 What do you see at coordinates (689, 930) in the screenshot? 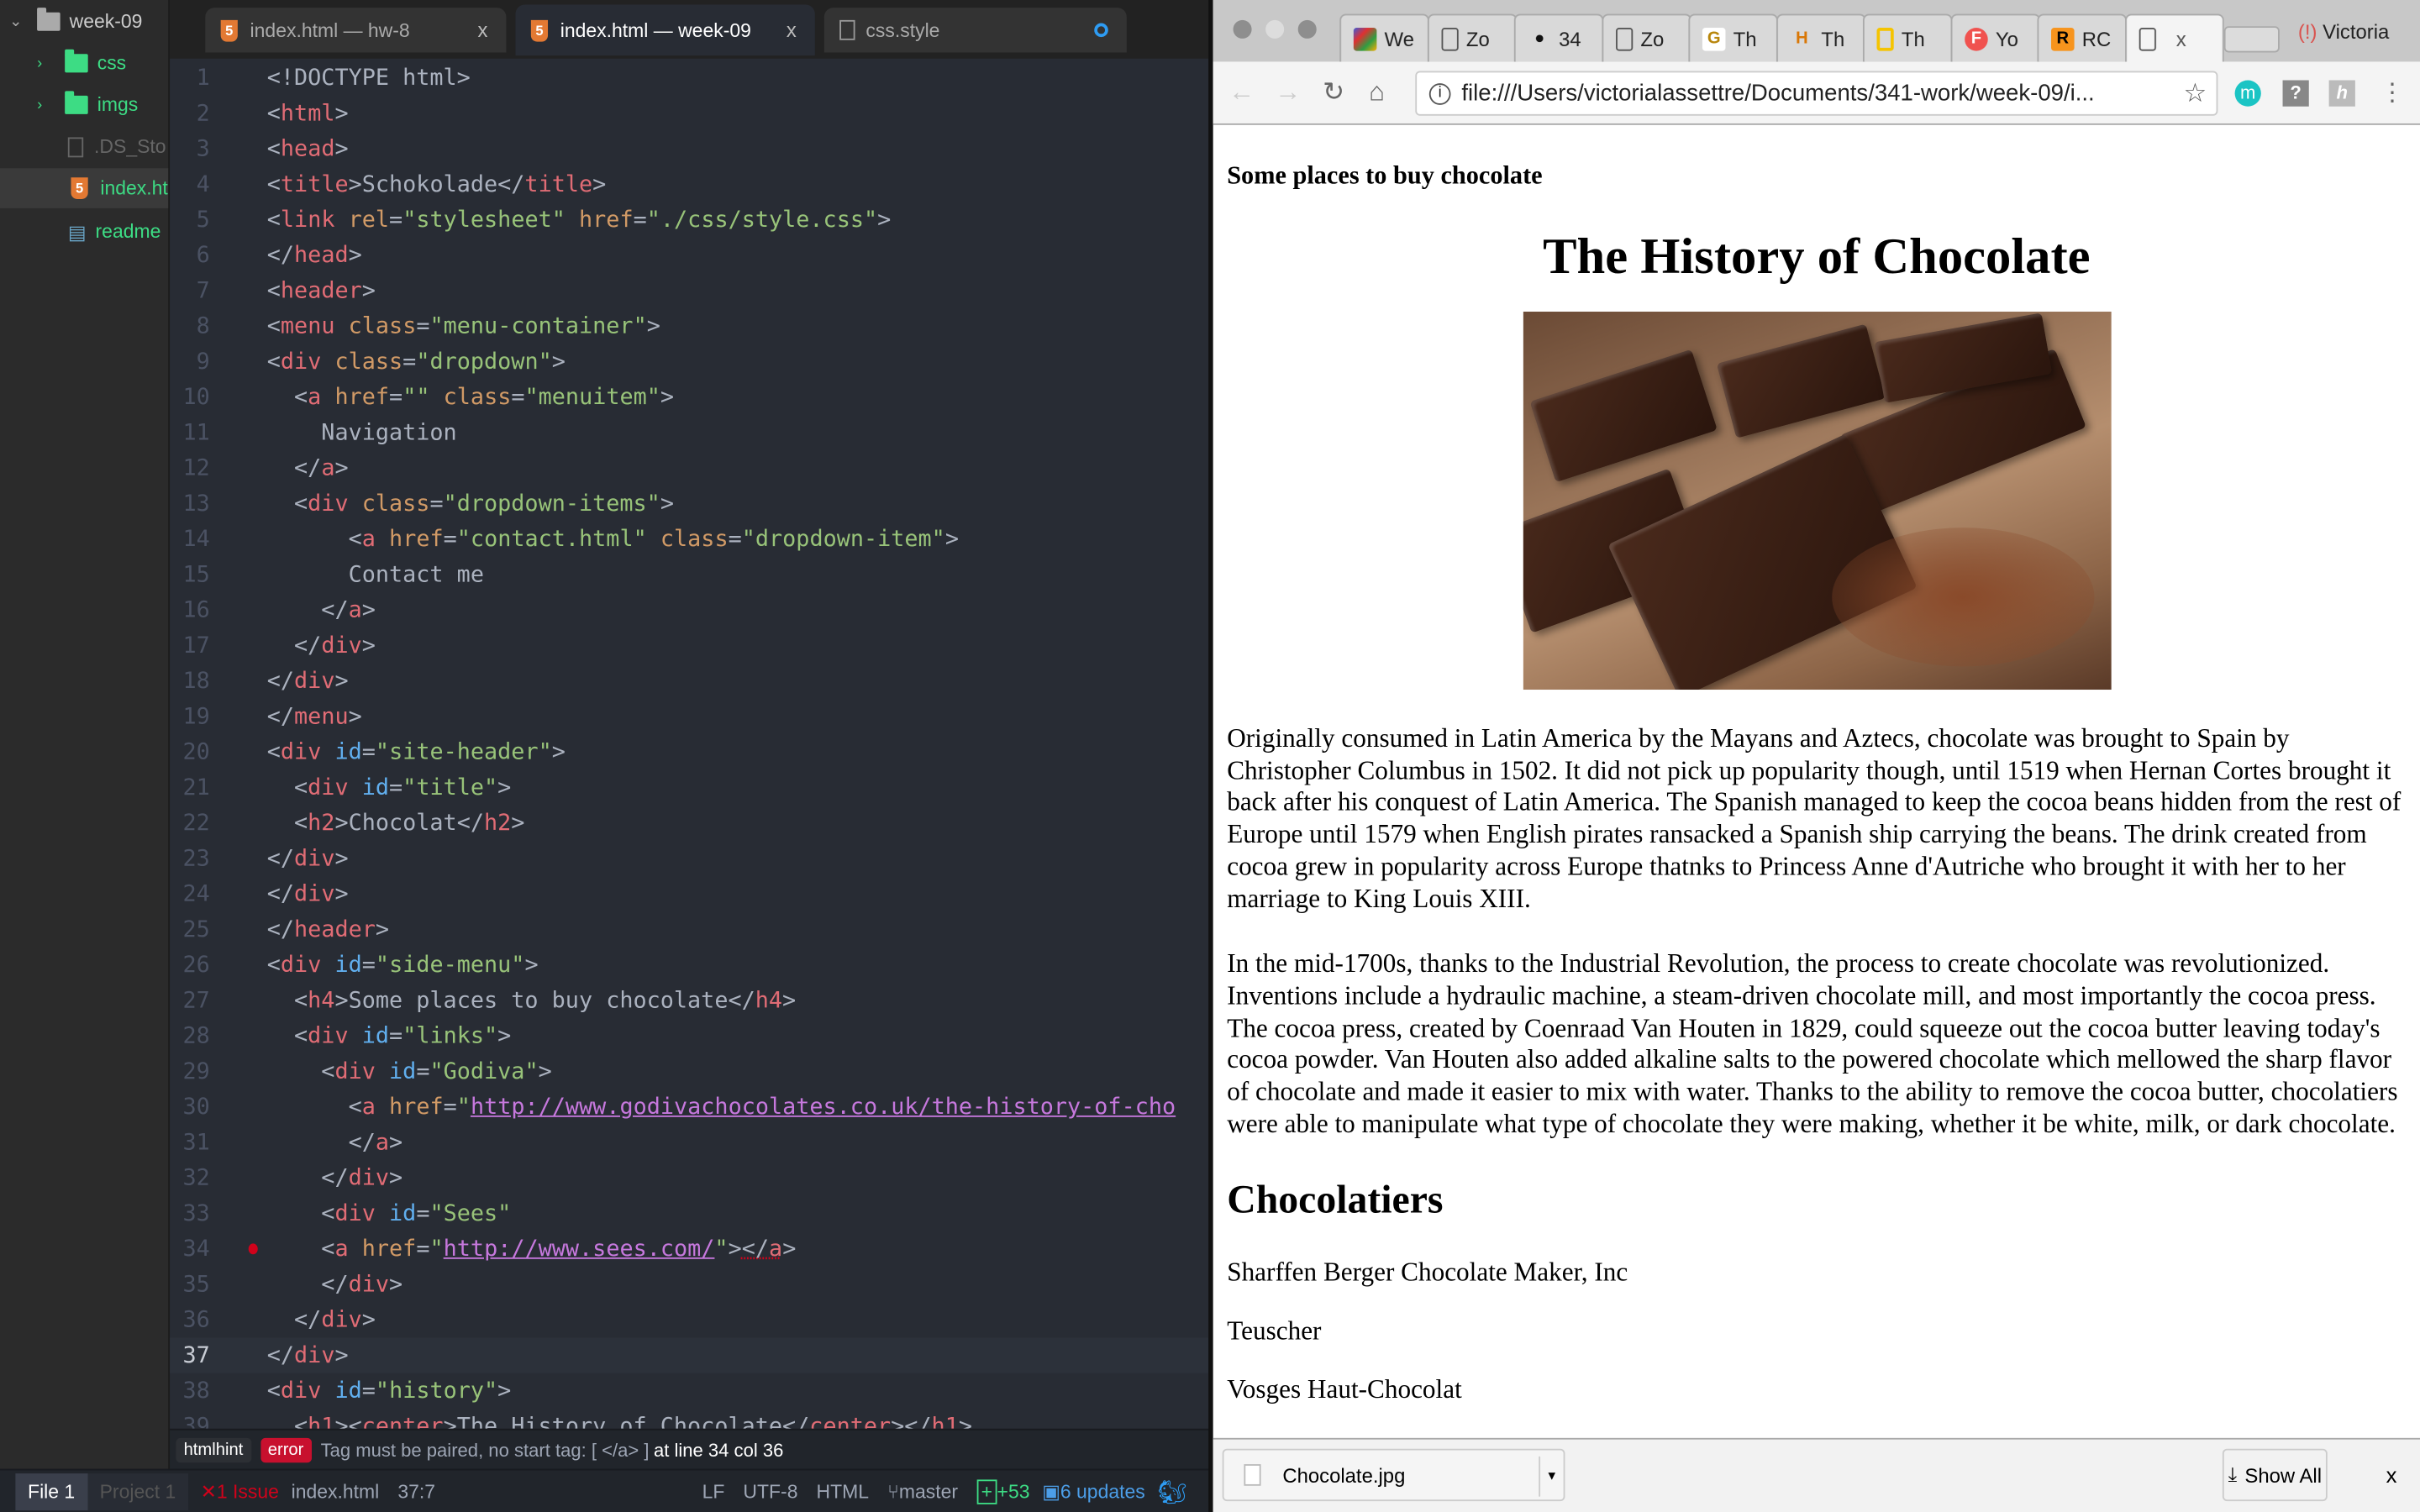
I see `code-line: 25 </header>` at bounding box center [689, 930].